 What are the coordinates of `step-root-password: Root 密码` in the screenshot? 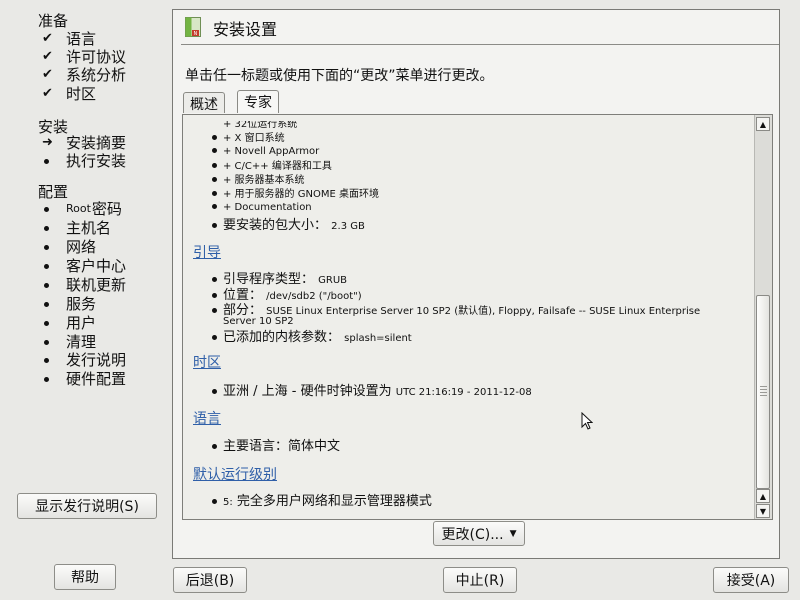 It's located at (82, 209).